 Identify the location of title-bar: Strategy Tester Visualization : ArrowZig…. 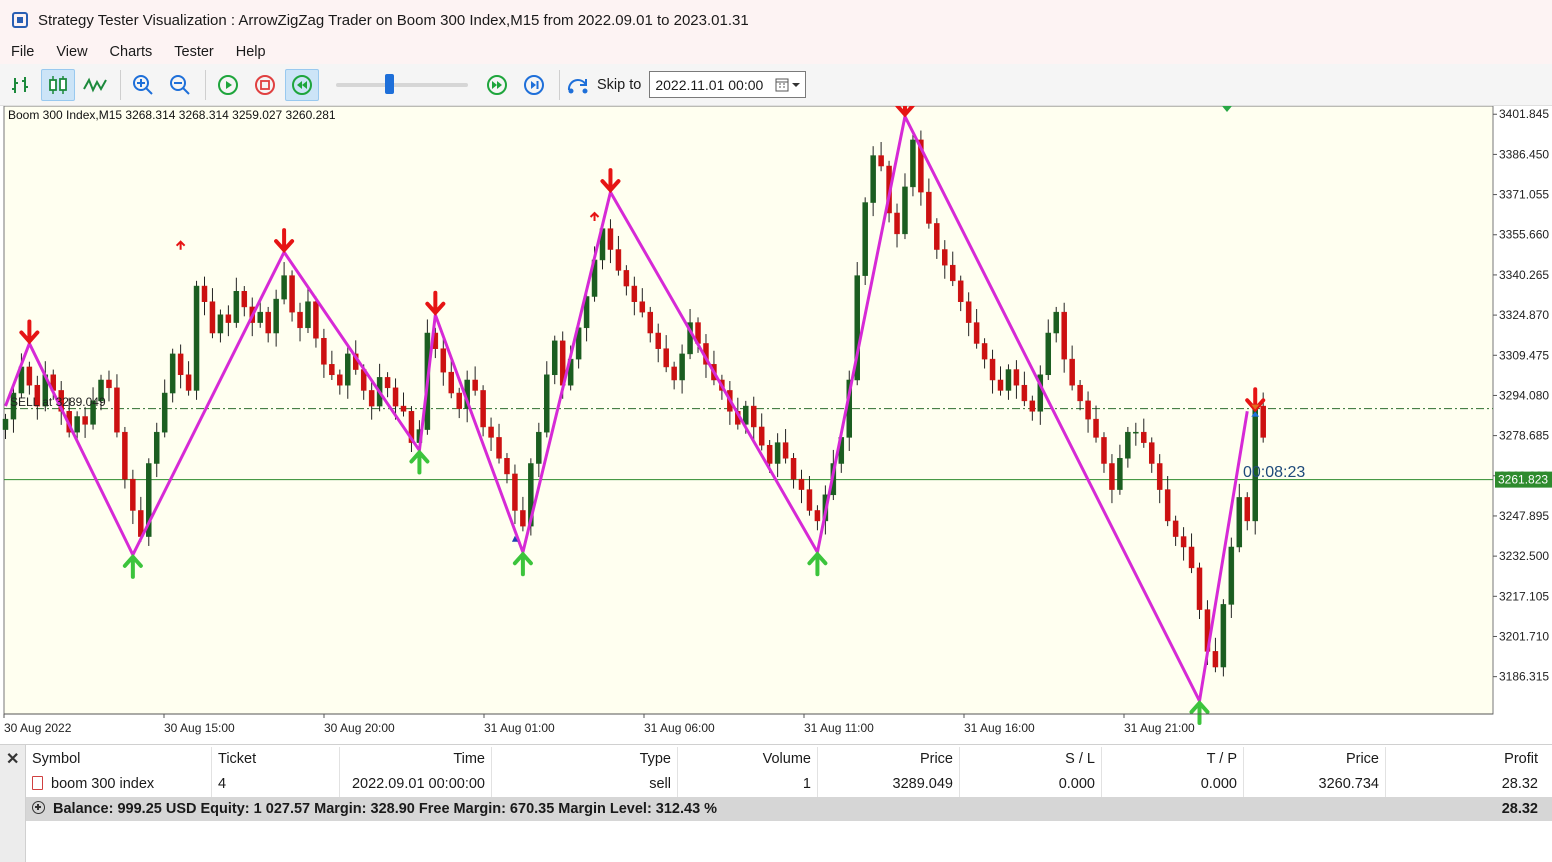
(776, 20).